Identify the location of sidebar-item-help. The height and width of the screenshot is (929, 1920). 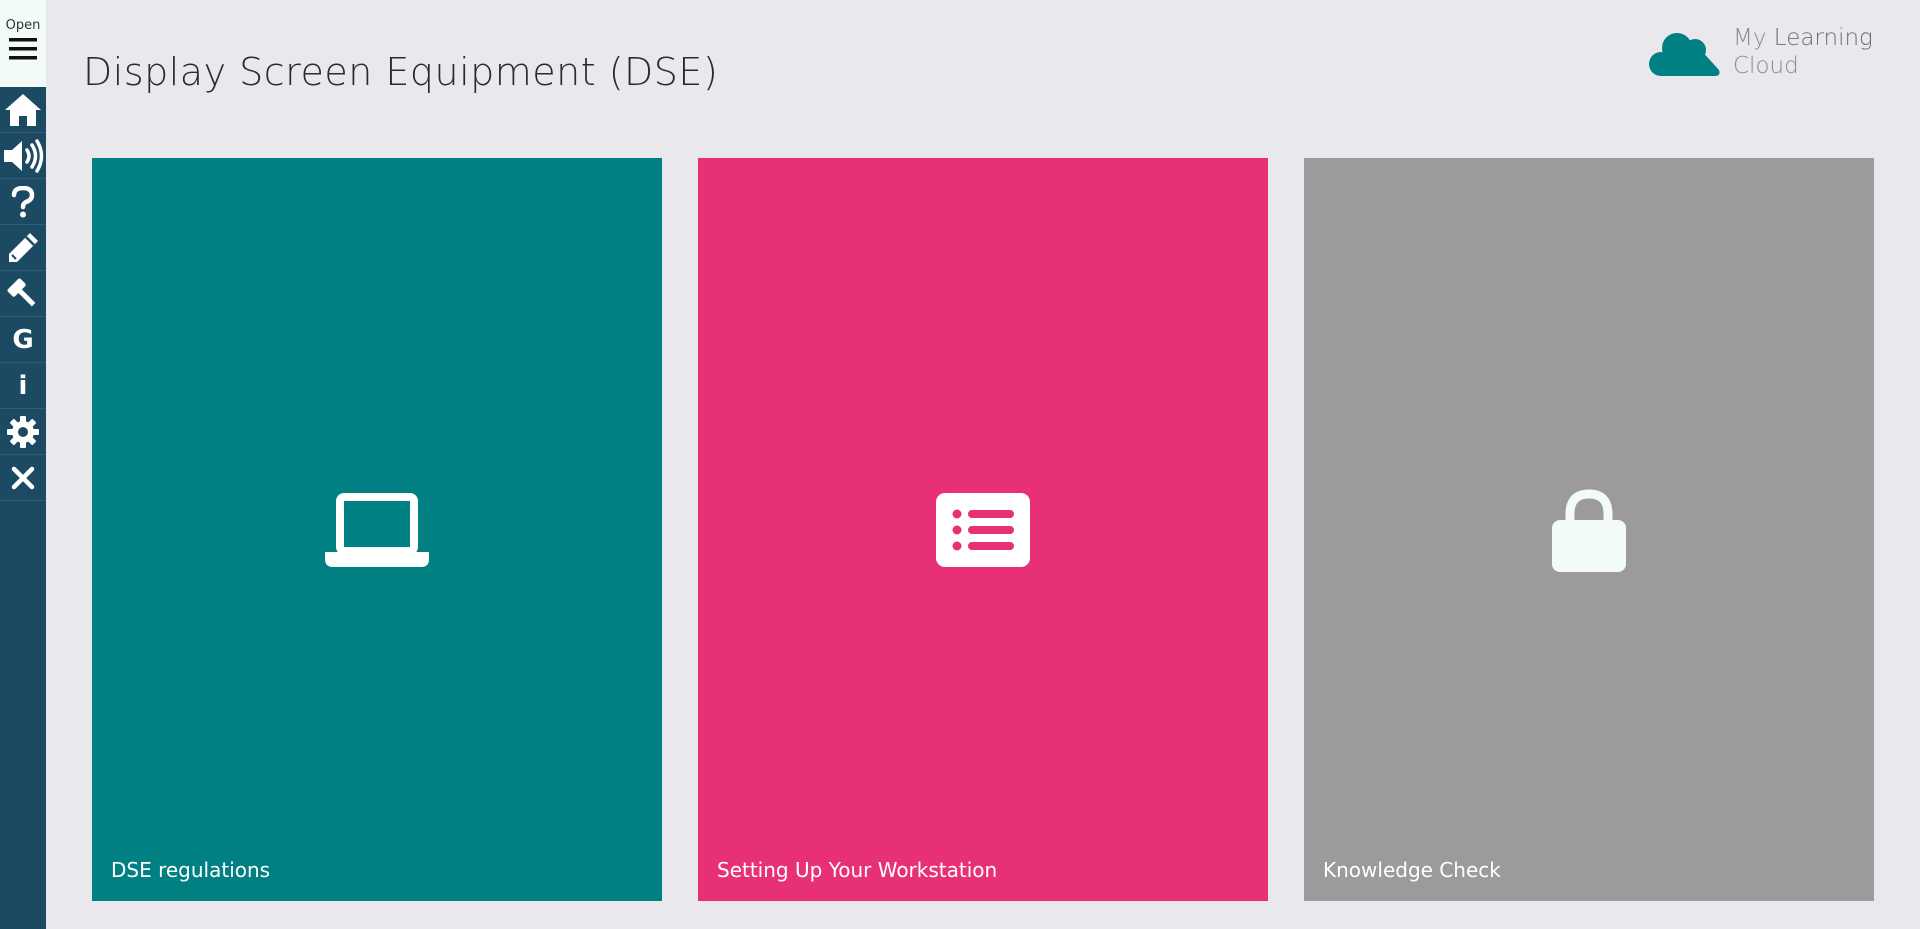
(23, 202).